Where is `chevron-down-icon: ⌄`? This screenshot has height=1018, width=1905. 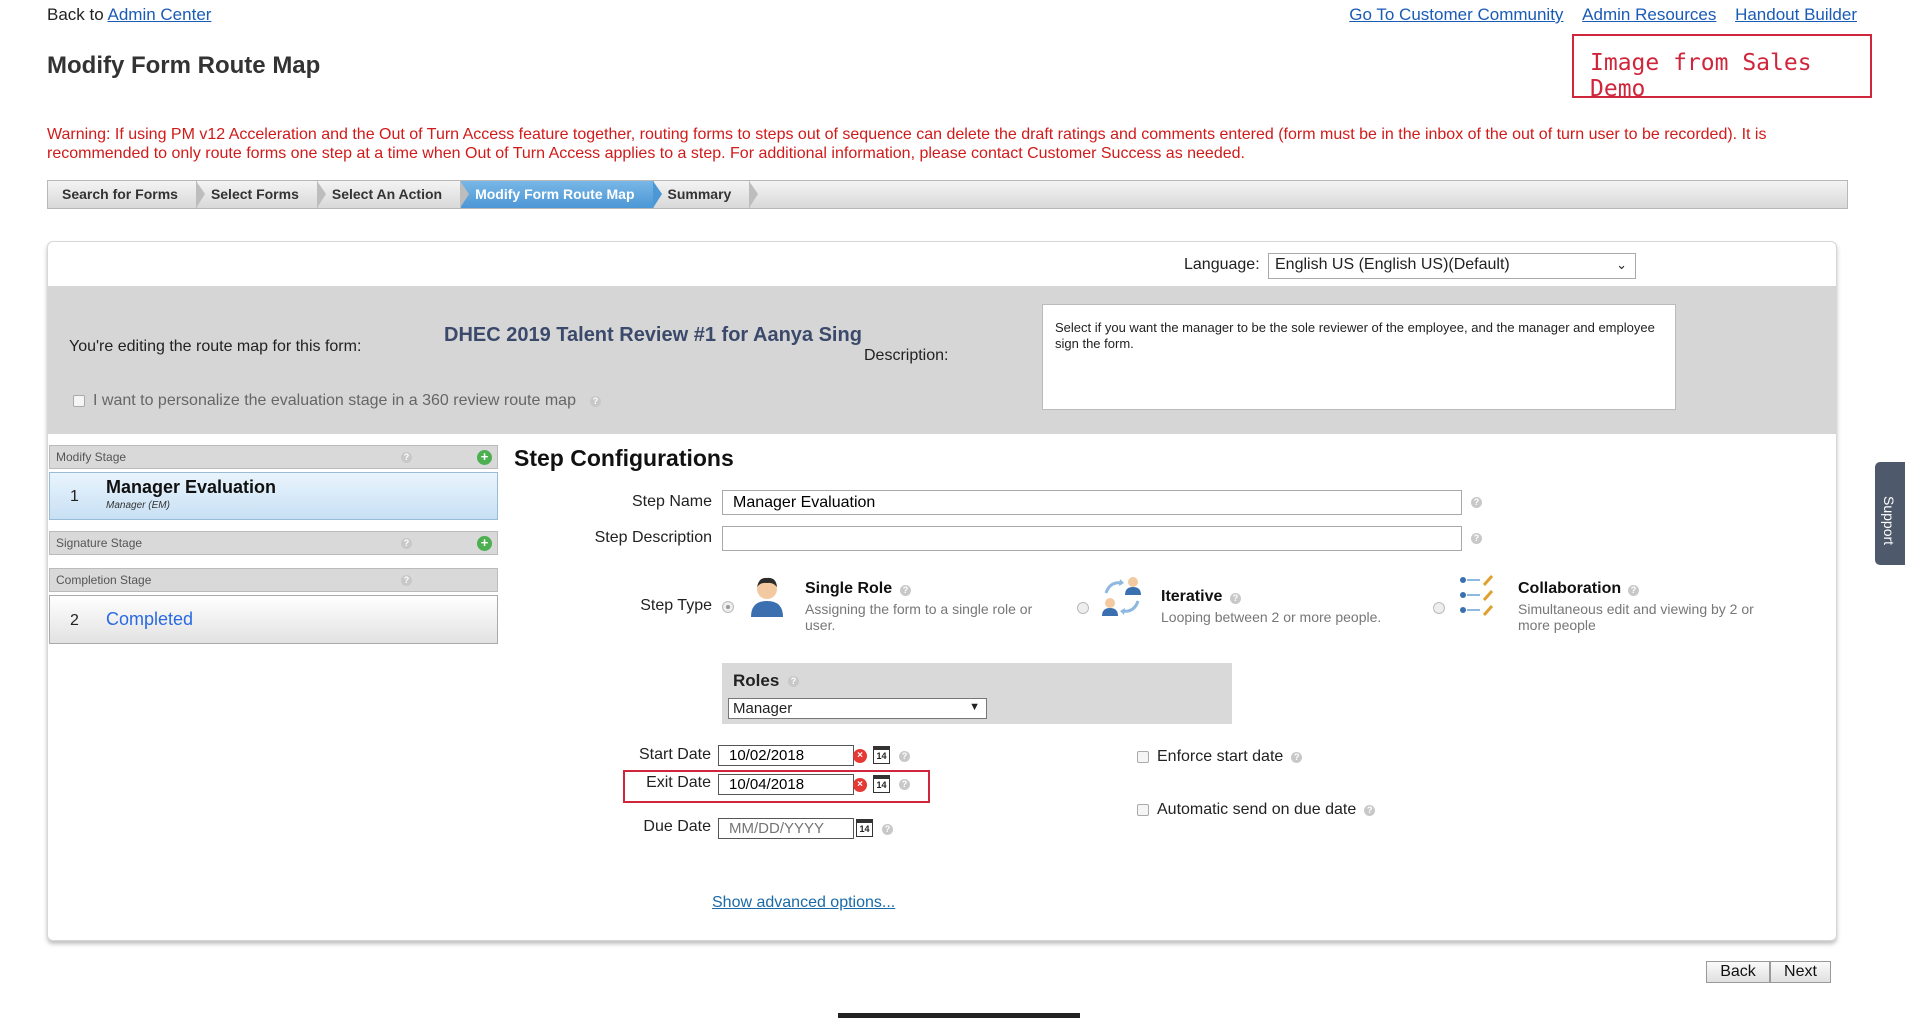
chevron-down-icon: ⌄ is located at coordinates (1621, 264).